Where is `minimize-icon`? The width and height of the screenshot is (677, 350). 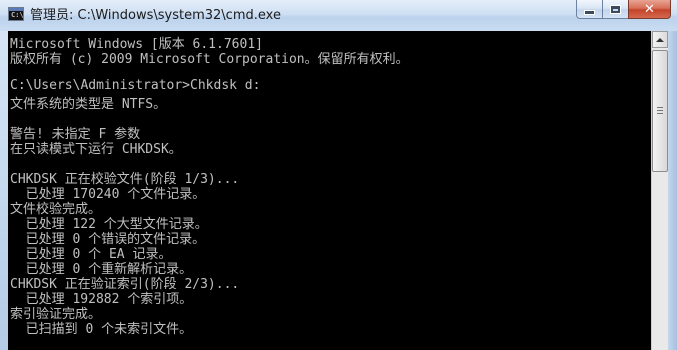 minimize-icon is located at coordinates (589, 12).